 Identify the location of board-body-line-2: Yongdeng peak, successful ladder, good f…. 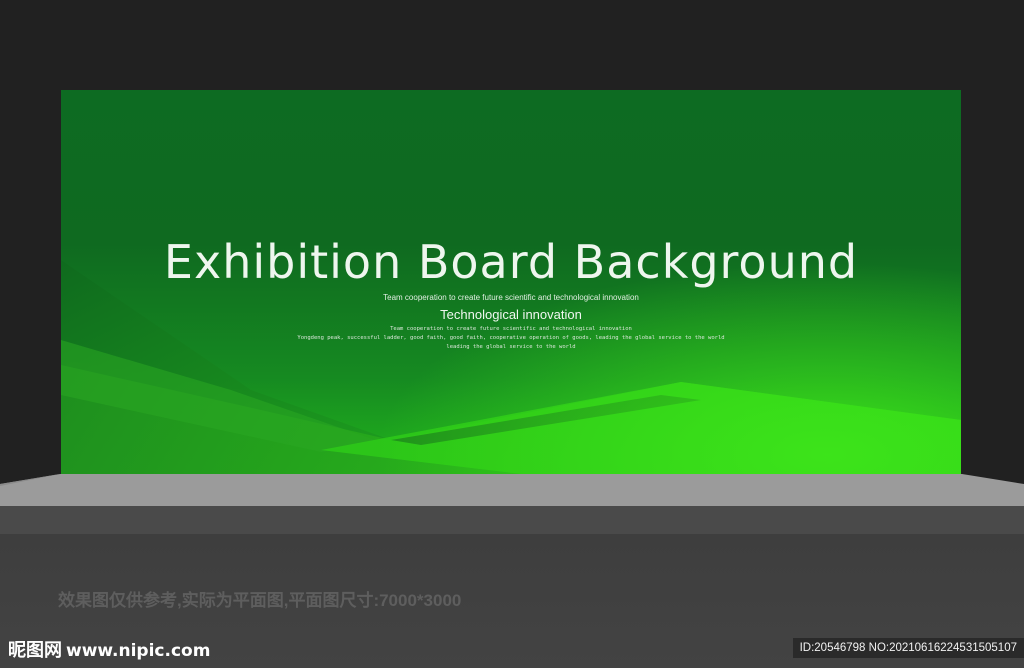
(511, 338).